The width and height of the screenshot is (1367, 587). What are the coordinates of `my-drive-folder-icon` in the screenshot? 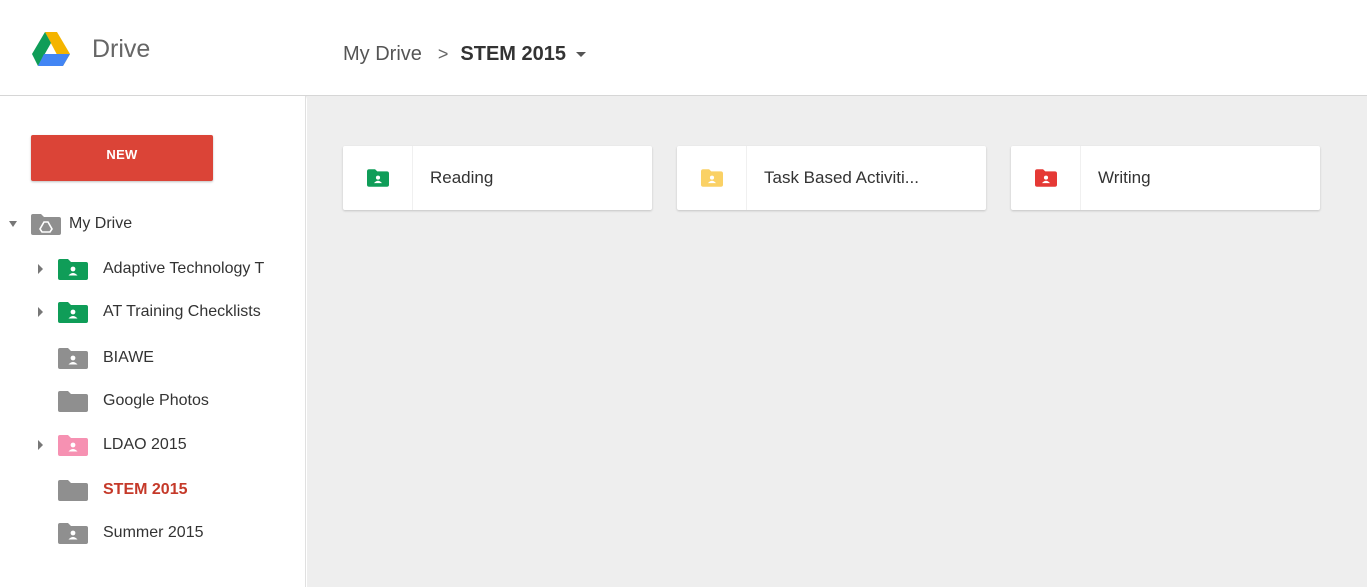 It's located at (46, 224).